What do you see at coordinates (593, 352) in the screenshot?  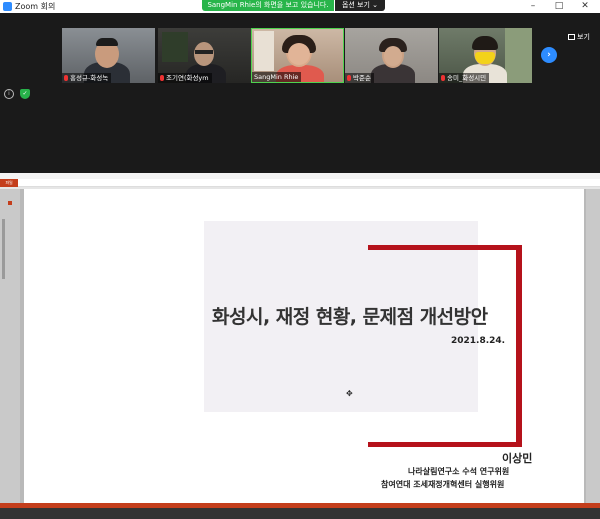 I see `ppt-right-panel` at bounding box center [593, 352].